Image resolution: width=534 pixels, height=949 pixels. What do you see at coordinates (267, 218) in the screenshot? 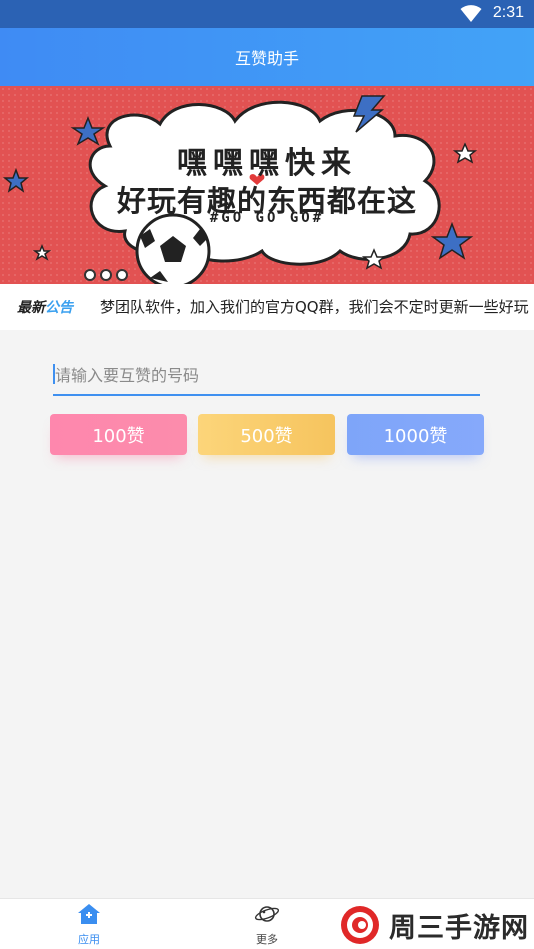
I see `banner-hashtag: #GO GO GO#` at bounding box center [267, 218].